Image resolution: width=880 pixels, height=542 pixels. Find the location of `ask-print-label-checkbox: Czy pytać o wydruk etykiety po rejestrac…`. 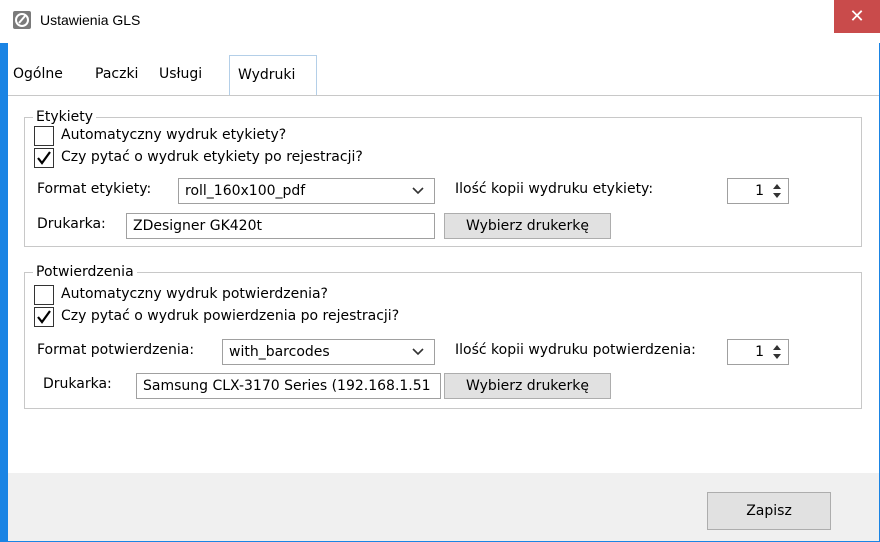

ask-print-label-checkbox: Czy pytać o wydruk etykiety po rejestrac… is located at coordinates (244, 159).